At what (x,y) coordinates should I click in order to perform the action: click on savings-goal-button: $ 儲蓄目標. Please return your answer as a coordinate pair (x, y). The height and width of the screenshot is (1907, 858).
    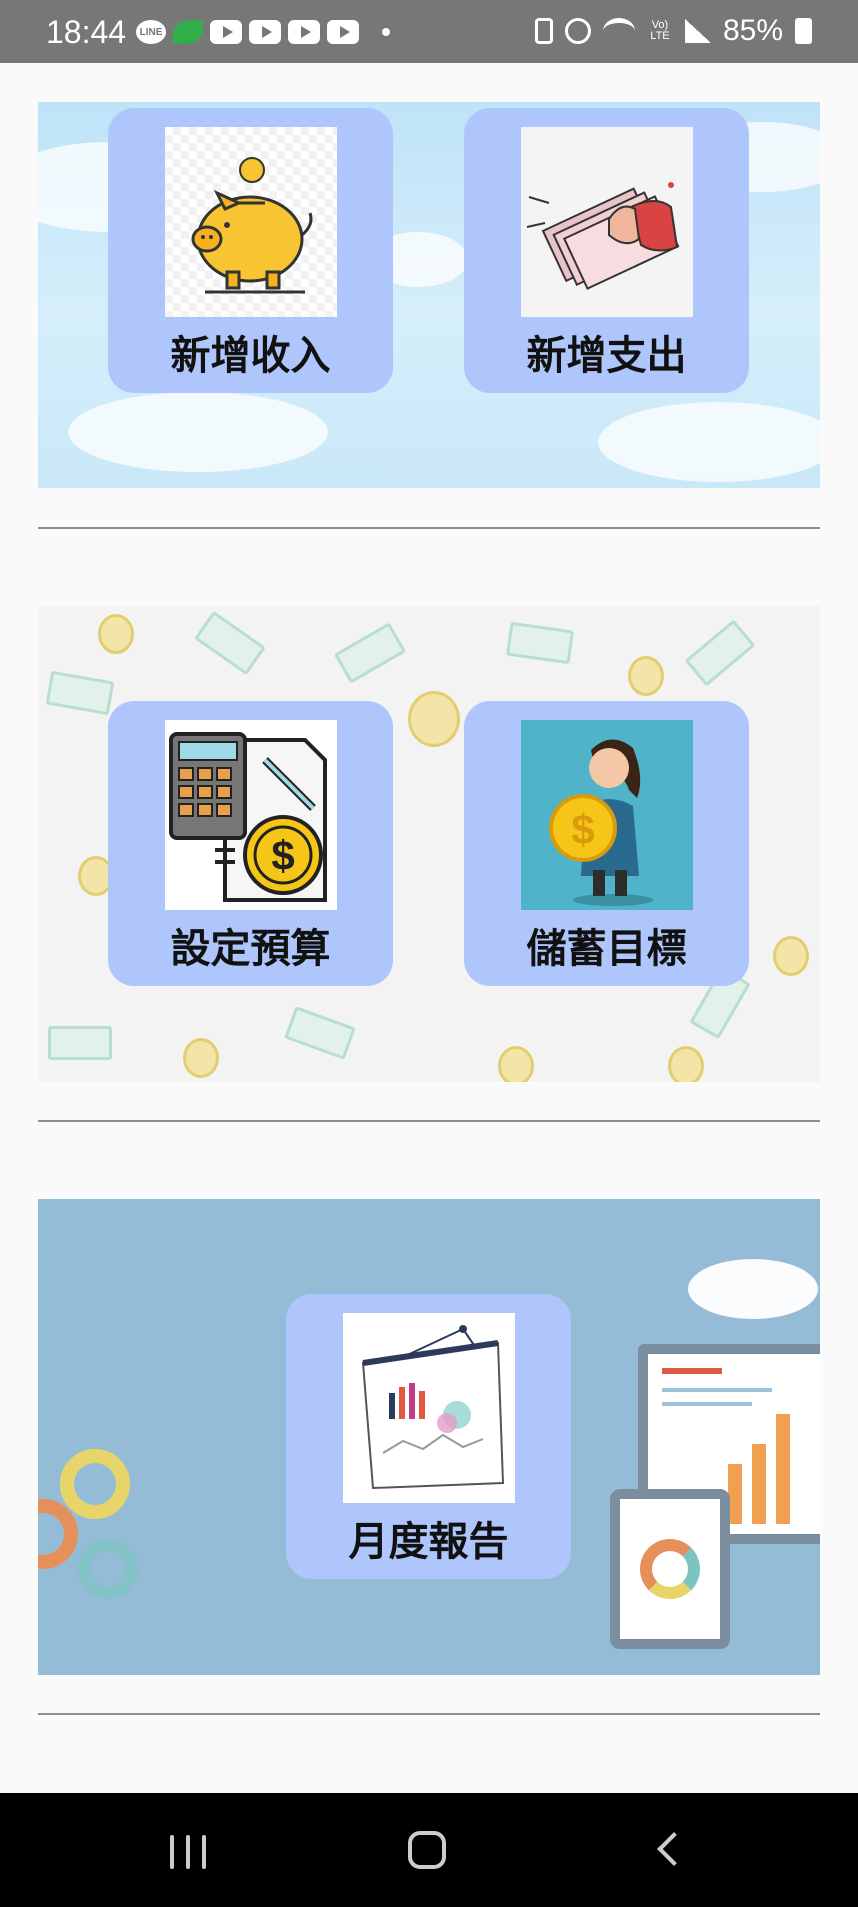
    Looking at the image, I should click on (606, 843).